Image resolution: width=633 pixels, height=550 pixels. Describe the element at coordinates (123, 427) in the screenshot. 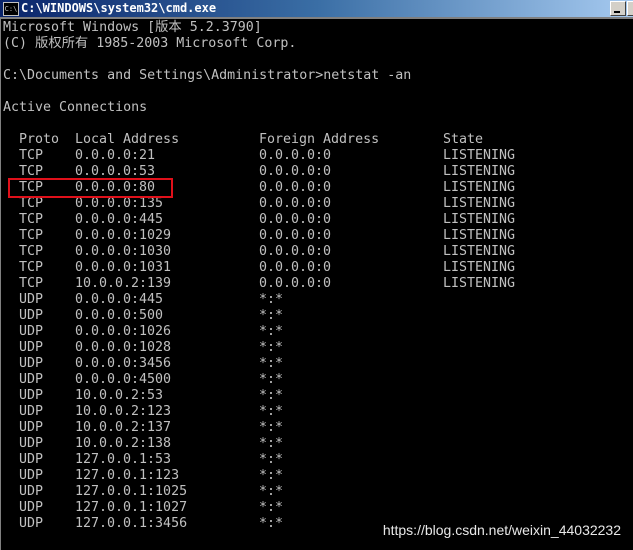

I see `cell-local: 10.0.0.2:137` at that location.